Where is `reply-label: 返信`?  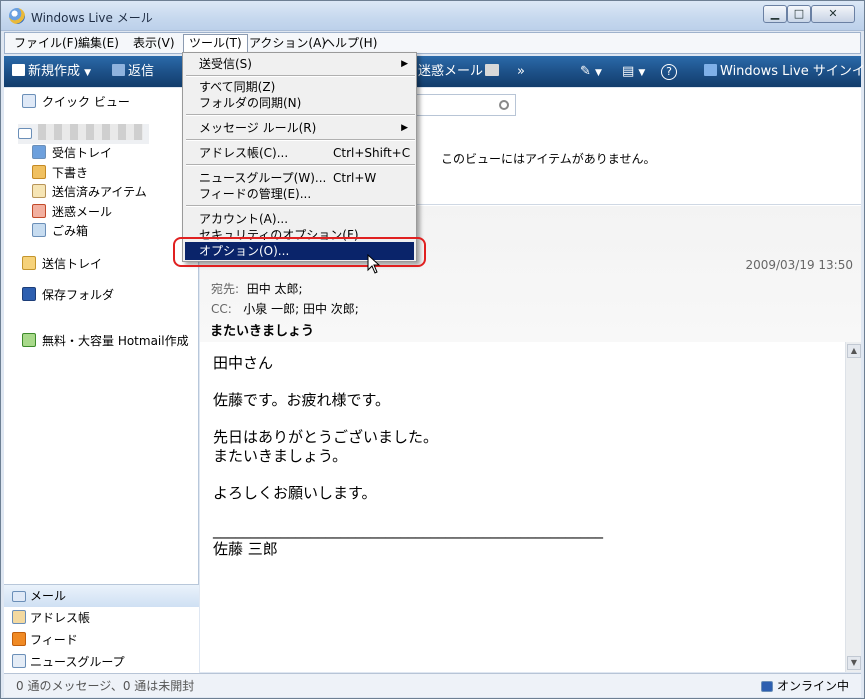
reply-label: 返信 is located at coordinates (141, 71).